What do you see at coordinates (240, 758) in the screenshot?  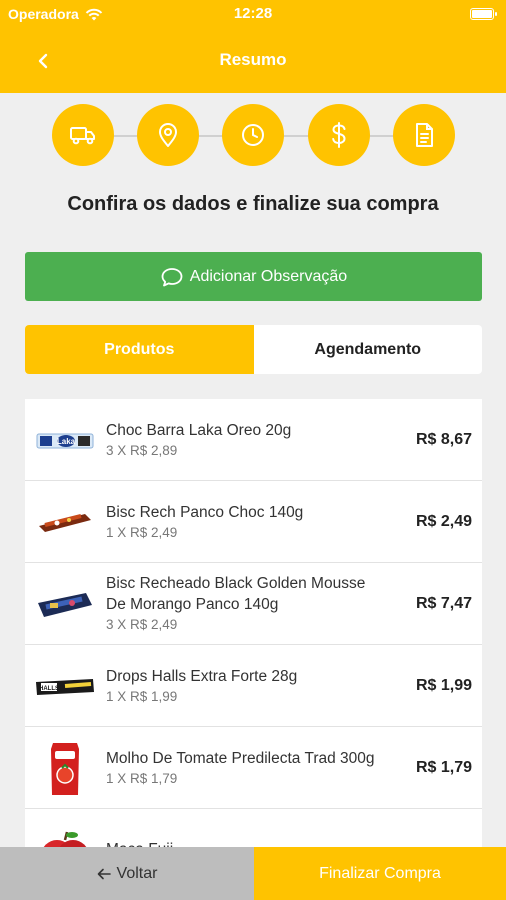 I see `product-name: Molho De Tomate Predilecta Trad 300g` at bounding box center [240, 758].